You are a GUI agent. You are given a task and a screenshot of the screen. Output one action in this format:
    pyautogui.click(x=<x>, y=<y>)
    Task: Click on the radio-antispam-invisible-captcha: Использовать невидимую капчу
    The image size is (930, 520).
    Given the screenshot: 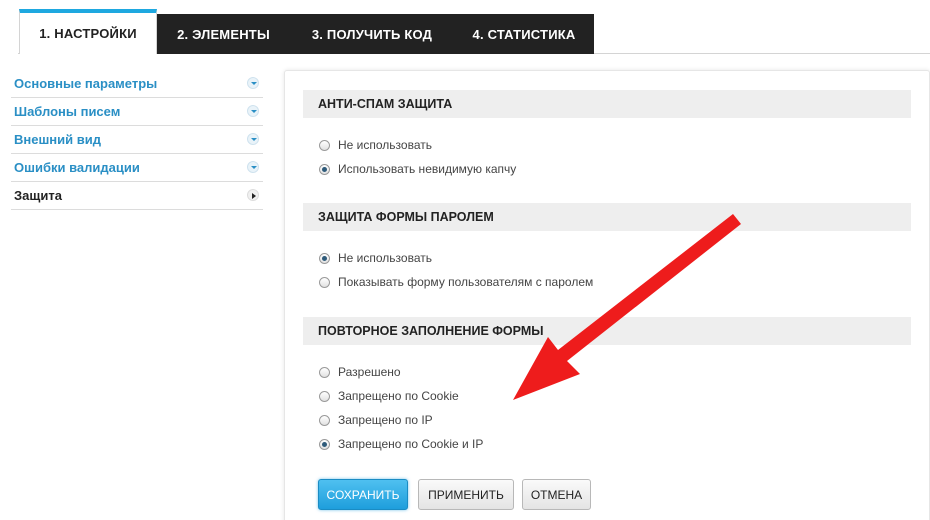 What is the action you would take?
    pyautogui.click(x=417, y=169)
    